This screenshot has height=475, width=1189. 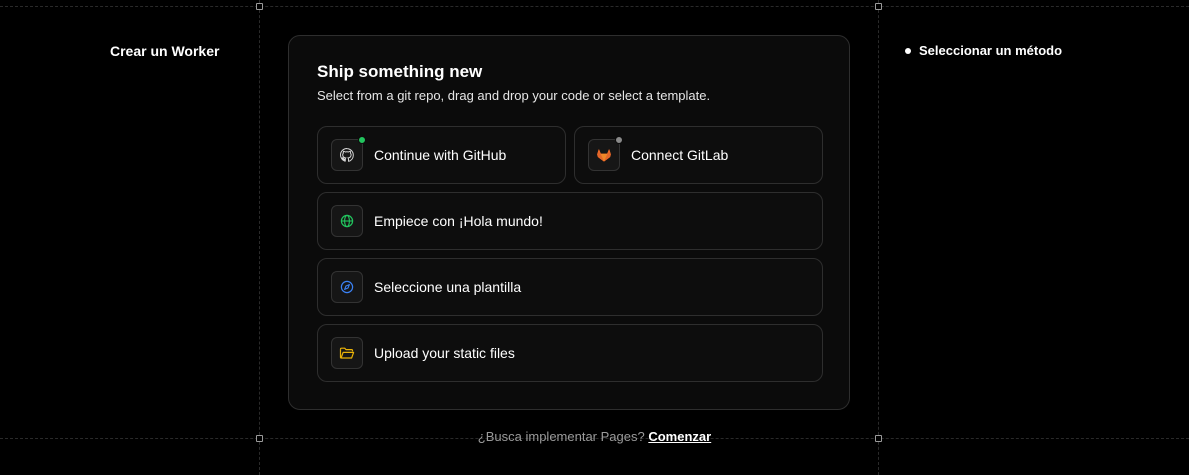 What do you see at coordinates (594, 6) in the screenshot?
I see `guide-line-top` at bounding box center [594, 6].